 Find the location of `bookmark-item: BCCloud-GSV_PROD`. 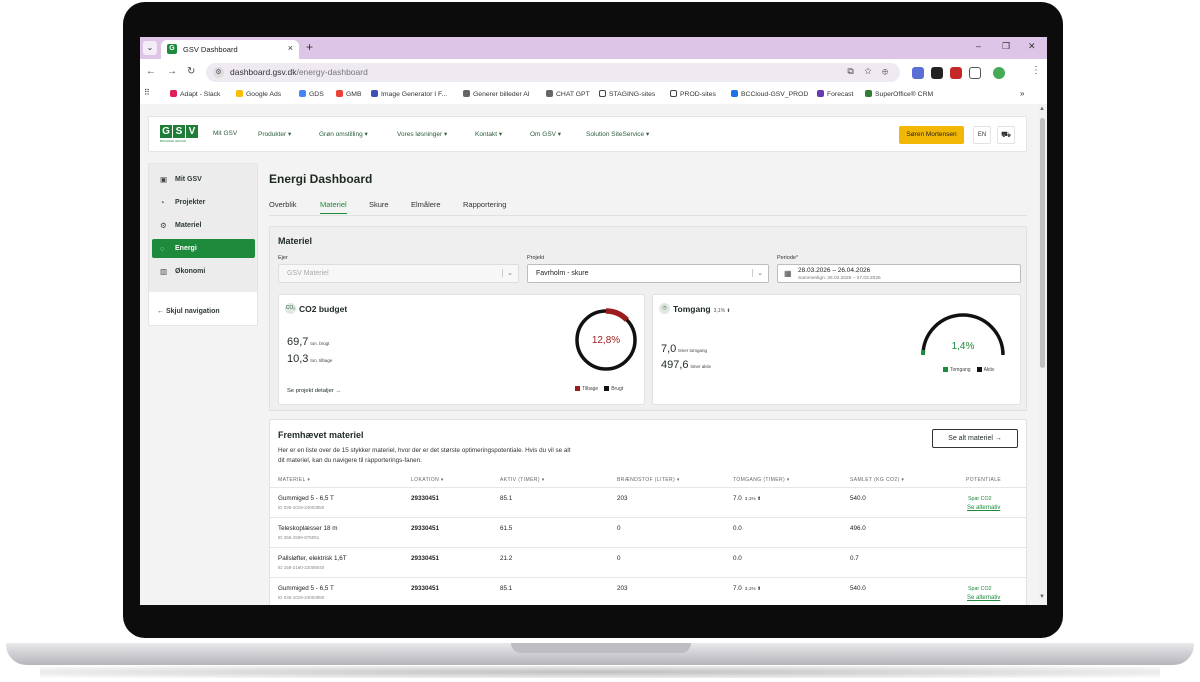

bookmark-item: BCCloud-GSV_PROD is located at coordinates (769, 94).